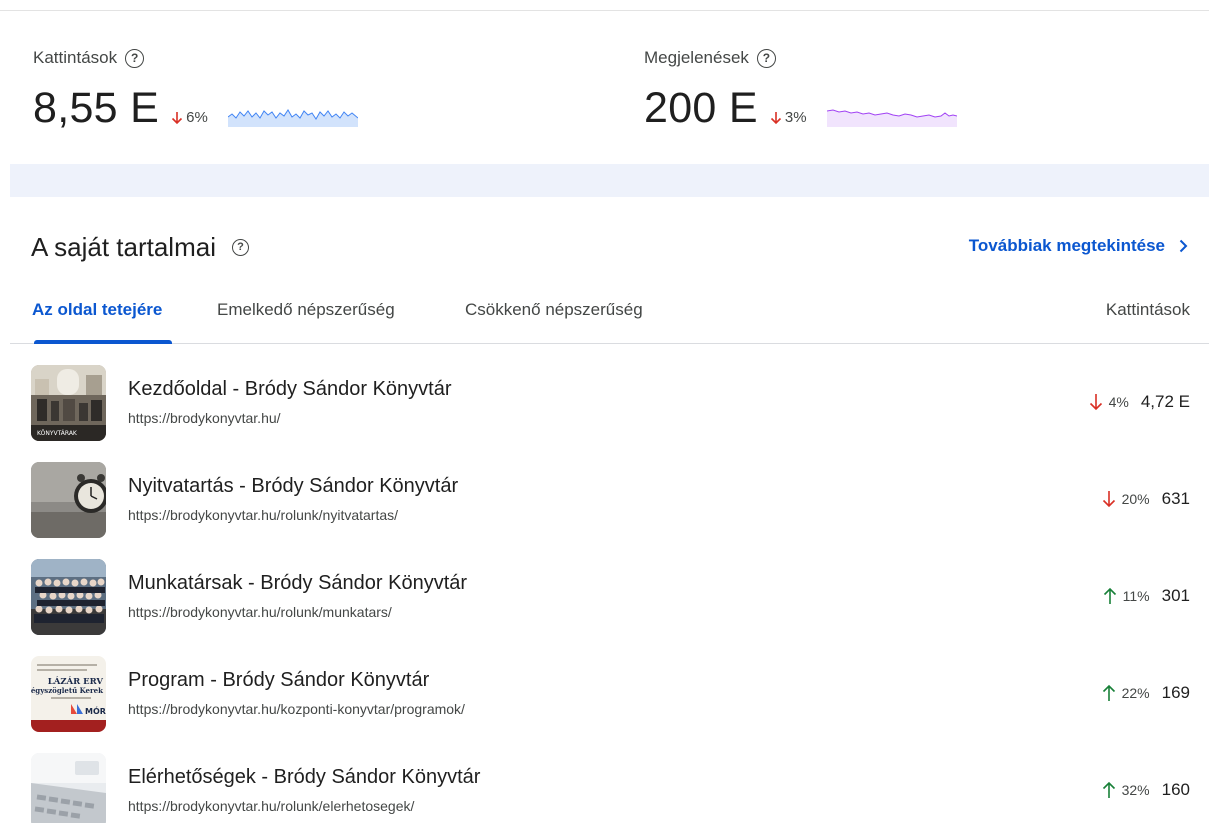 This screenshot has height=823, width=1209. I want to click on change-indicator: 22%, so click(1126, 693).